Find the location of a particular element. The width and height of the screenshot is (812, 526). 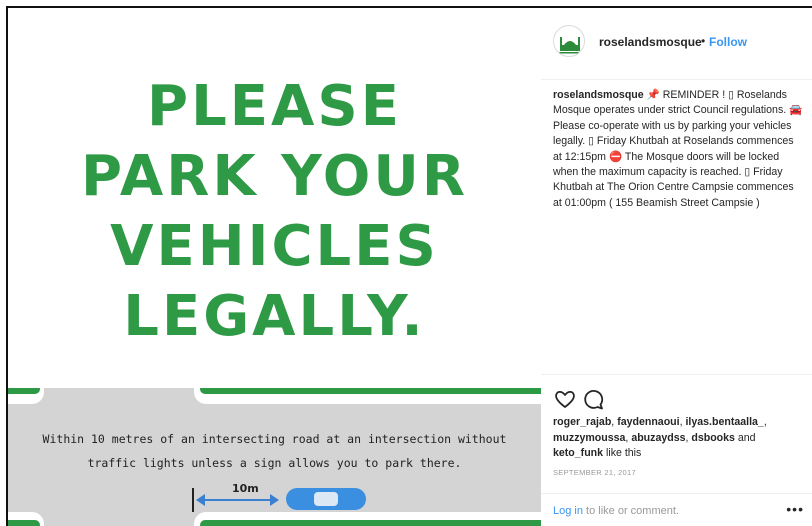

headline-line: PLEASE is located at coordinates (274, 106).